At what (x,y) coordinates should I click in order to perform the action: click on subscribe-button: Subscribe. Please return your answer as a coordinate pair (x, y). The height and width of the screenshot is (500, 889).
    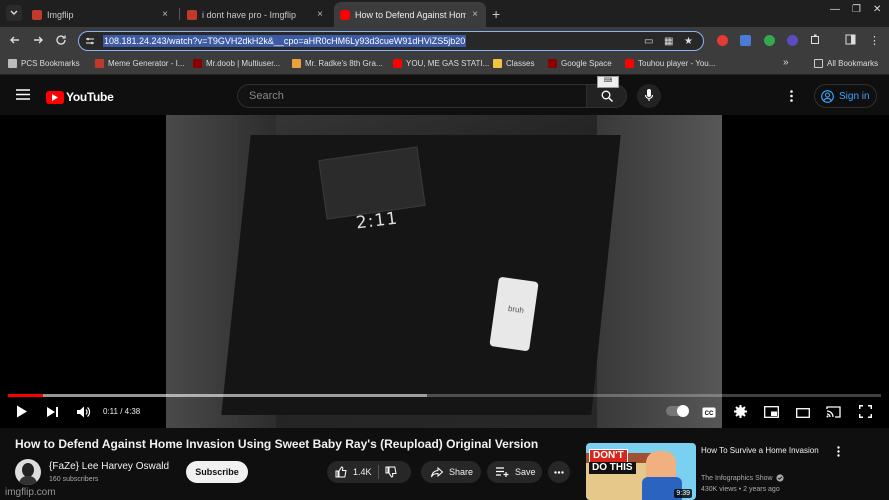
    Looking at the image, I should click on (217, 472).